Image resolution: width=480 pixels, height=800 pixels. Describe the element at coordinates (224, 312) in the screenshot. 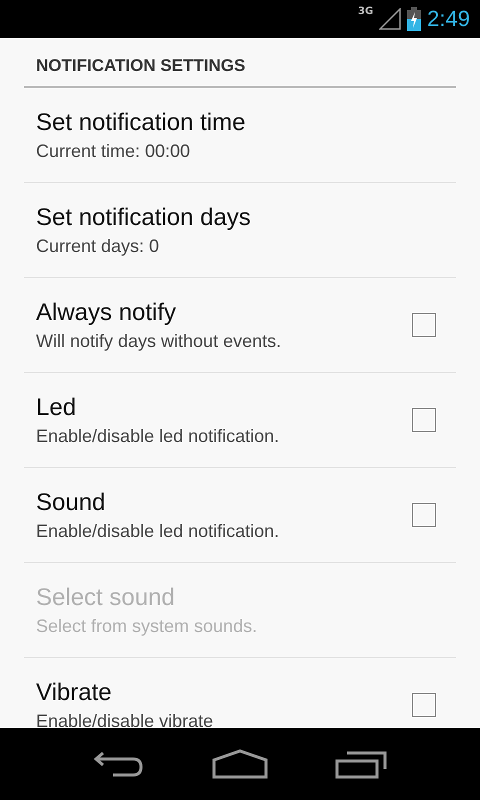

I see `preference-title: Always notify` at that location.